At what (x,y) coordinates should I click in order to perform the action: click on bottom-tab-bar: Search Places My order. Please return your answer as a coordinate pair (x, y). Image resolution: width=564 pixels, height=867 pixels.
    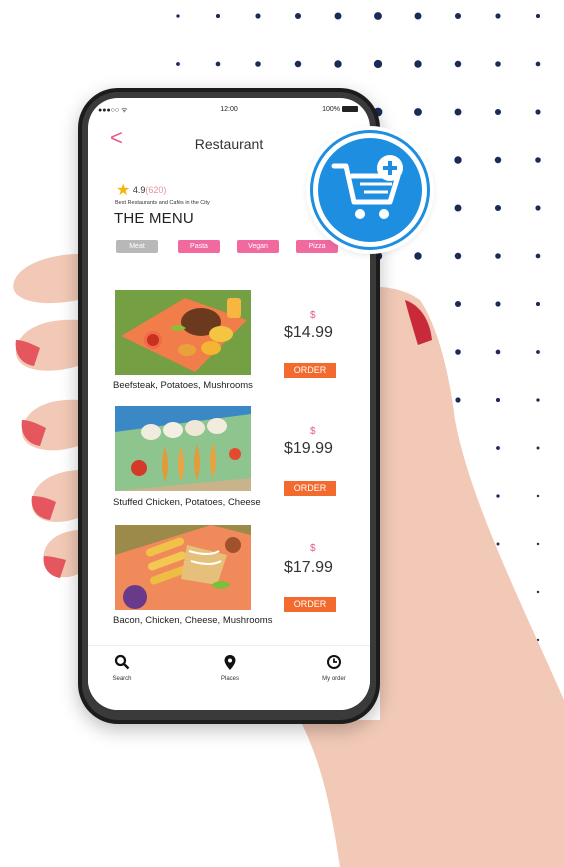
    Looking at the image, I should click on (229, 677).